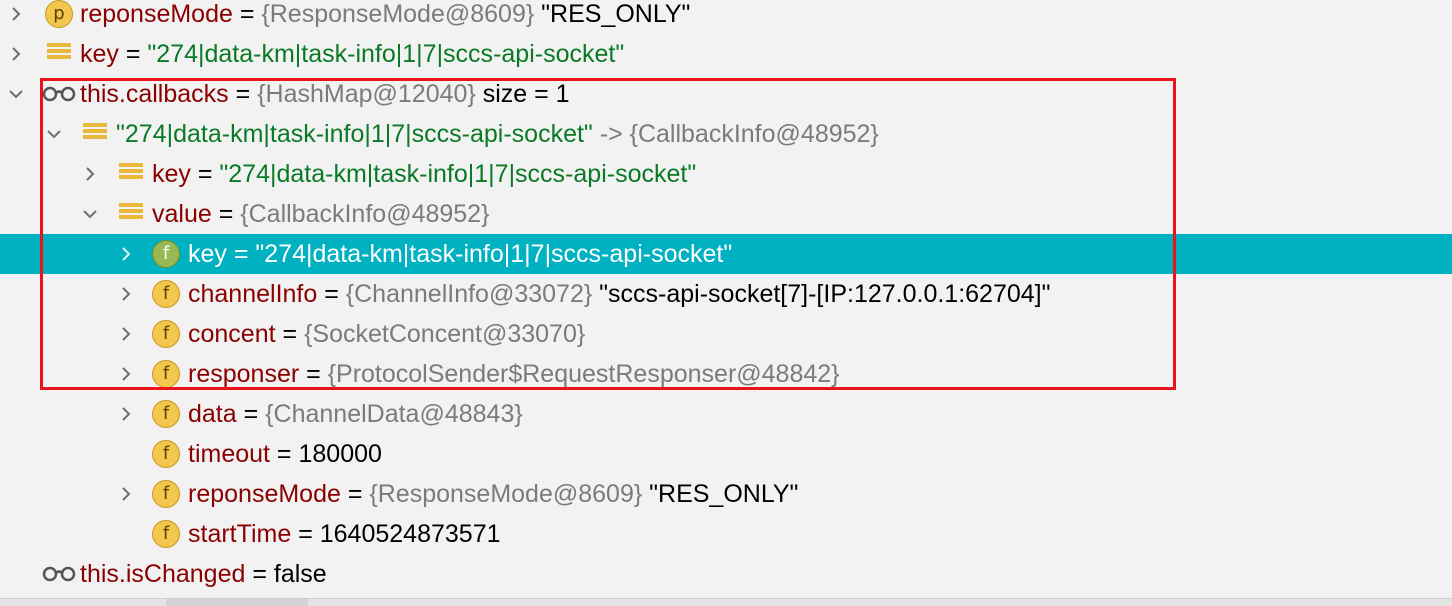 This screenshot has height=606, width=1452. Describe the element at coordinates (469, 294) in the screenshot. I see `variable-reference: {ChannelInfo@33072}` at that location.